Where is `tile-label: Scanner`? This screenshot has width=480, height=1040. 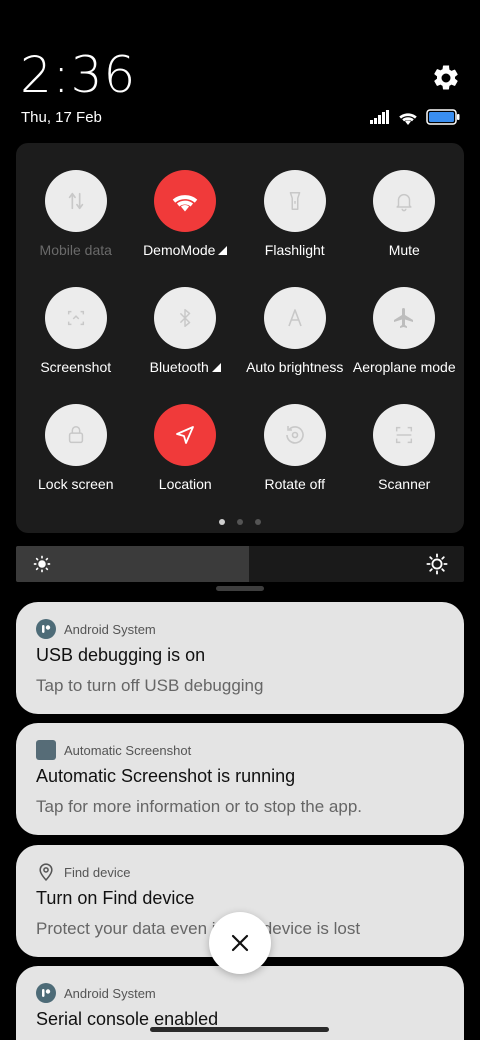
tile-label: Scanner is located at coordinates (404, 484).